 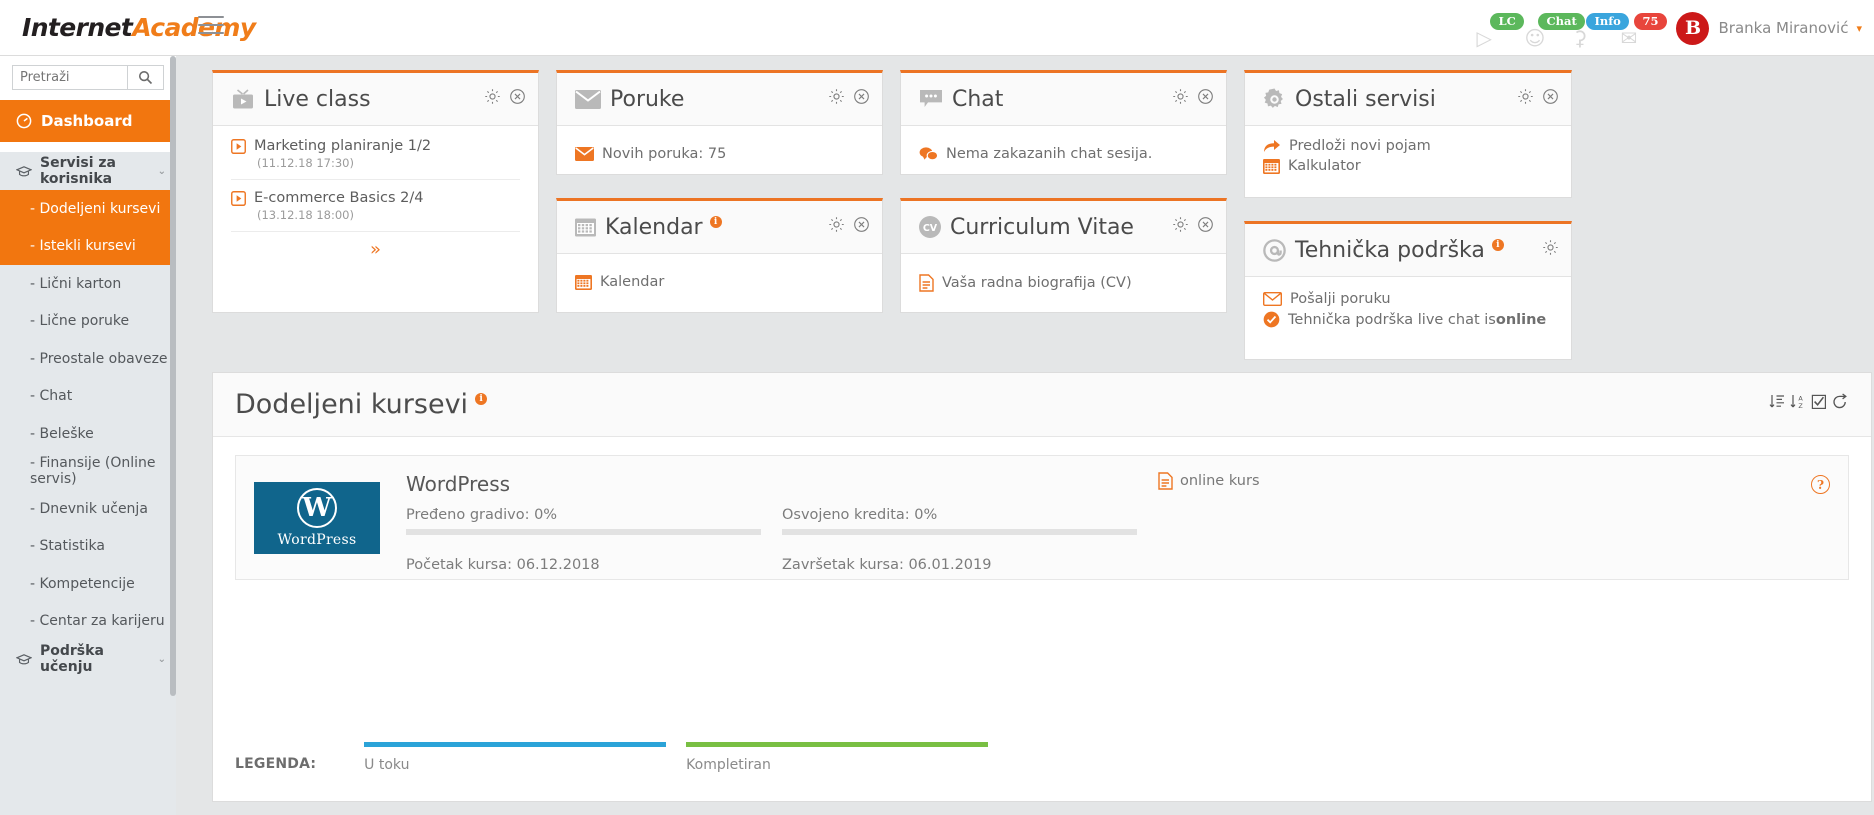 I want to click on cv-row: Vaša radna biografija (CV), so click(x=1063, y=283).